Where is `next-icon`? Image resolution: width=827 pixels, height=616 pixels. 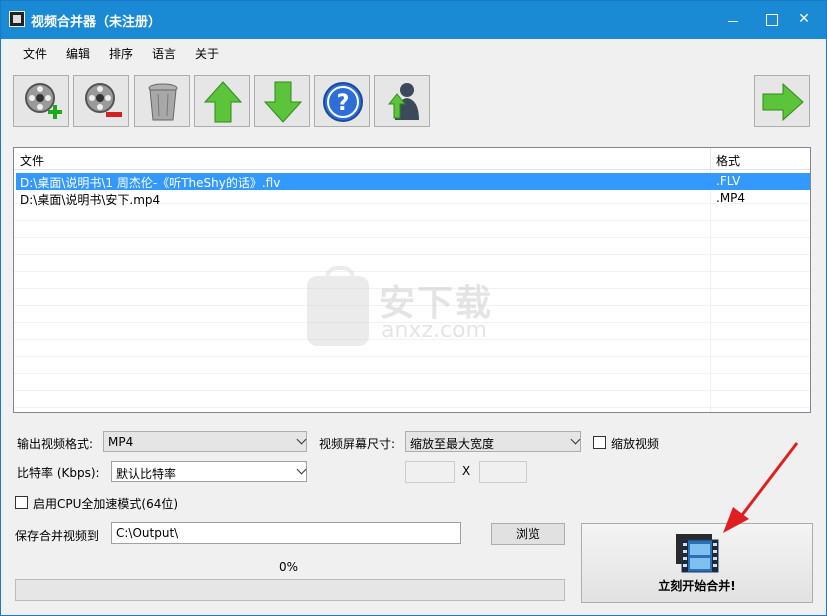 next-icon is located at coordinates (783, 102).